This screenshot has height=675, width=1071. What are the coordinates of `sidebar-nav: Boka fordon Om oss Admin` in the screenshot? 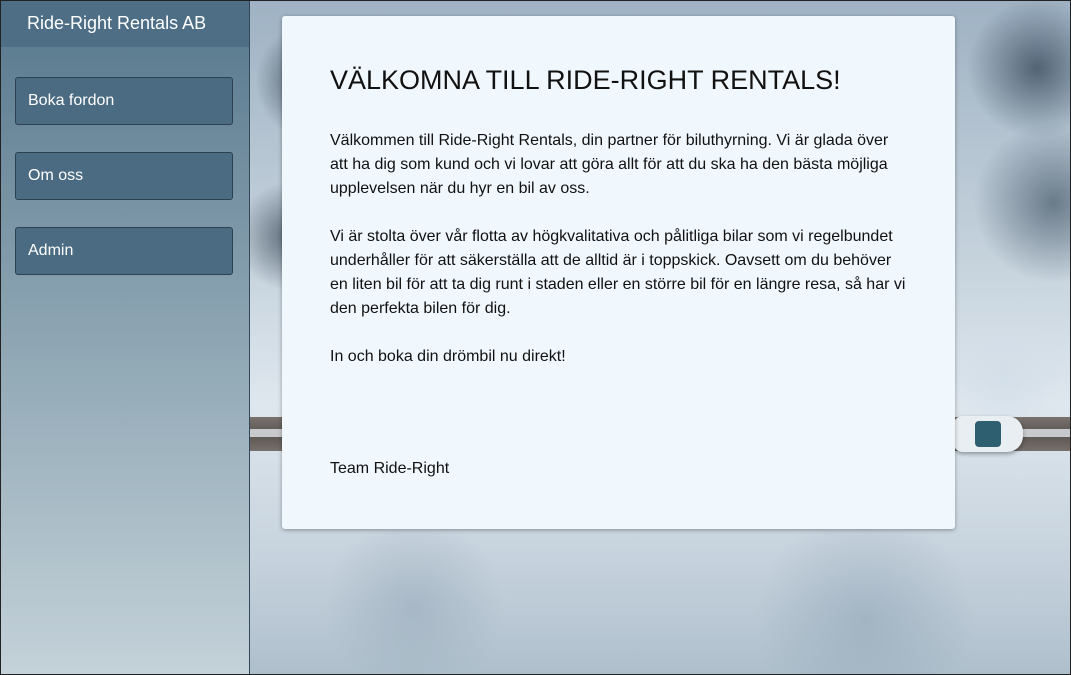 It's located at (125, 161).